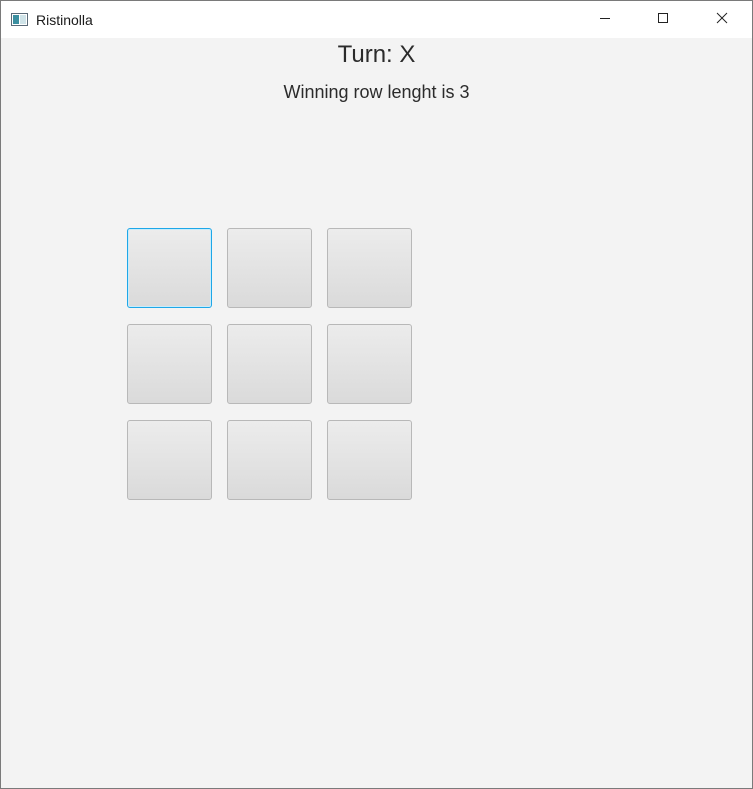 The width and height of the screenshot is (753, 789). Describe the element at coordinates (376, 54) in the screenshot. I see `turn-label: Turn: X` at that location.